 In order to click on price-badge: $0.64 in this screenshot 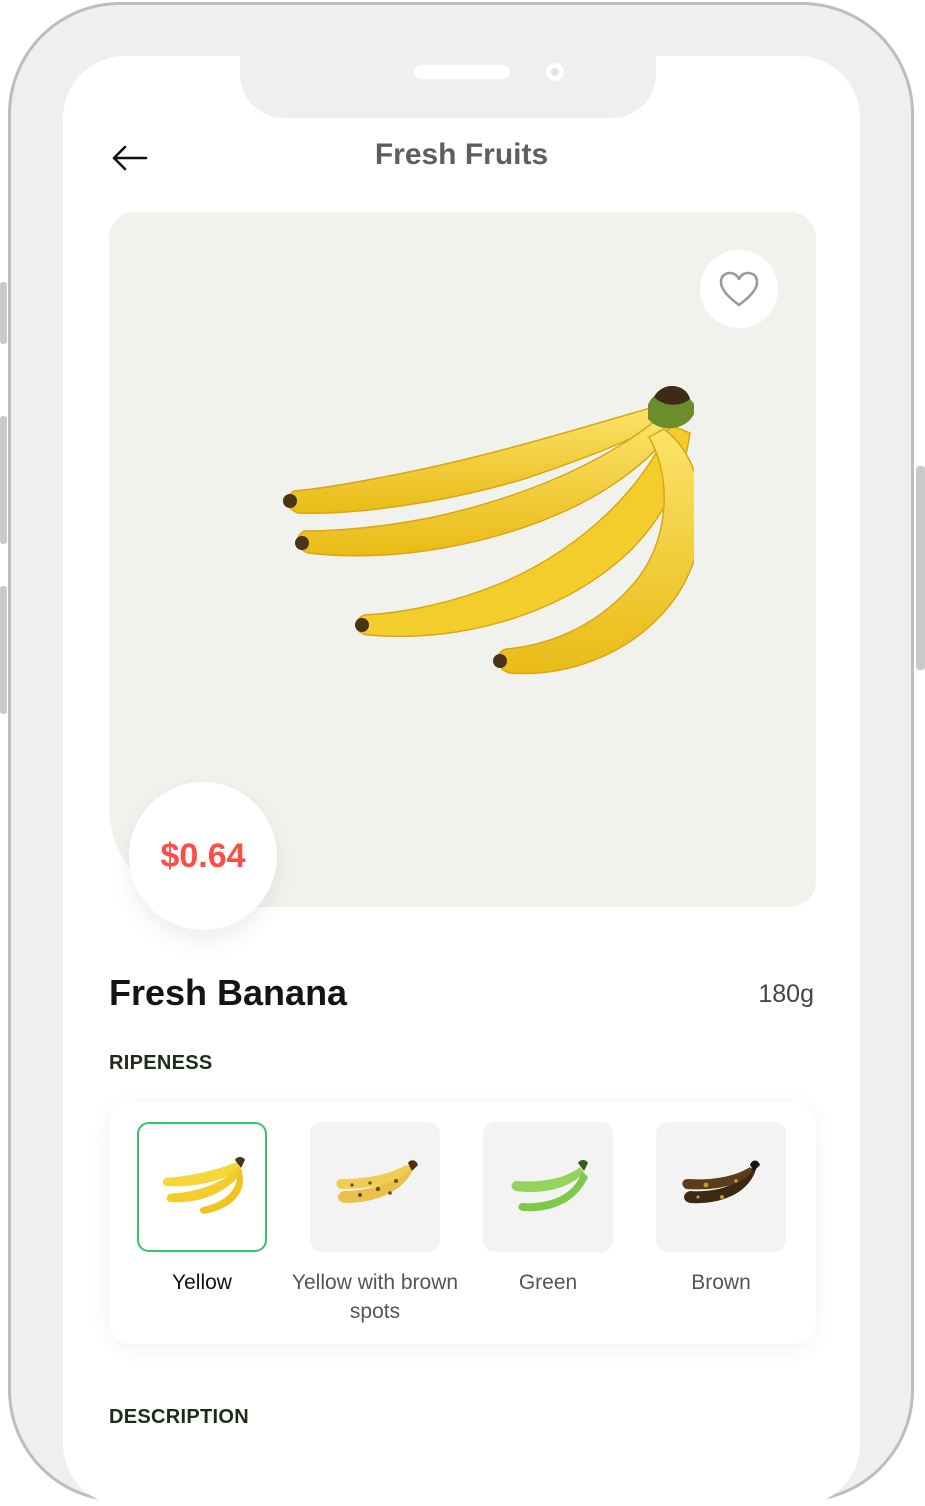, I will do `click(203, 856)`.